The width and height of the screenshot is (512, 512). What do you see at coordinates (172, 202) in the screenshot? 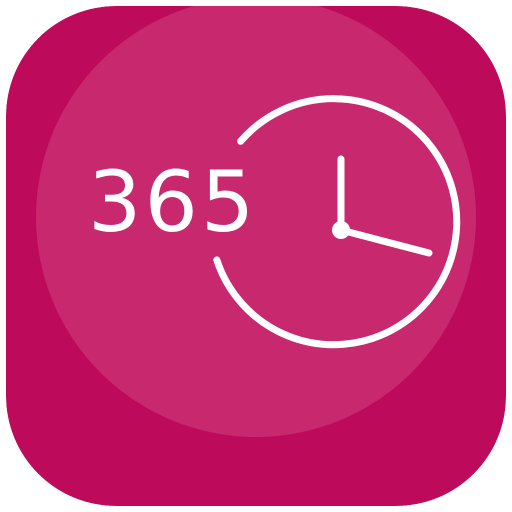
I see `number-text: 365` at bounding box center [172, 202].